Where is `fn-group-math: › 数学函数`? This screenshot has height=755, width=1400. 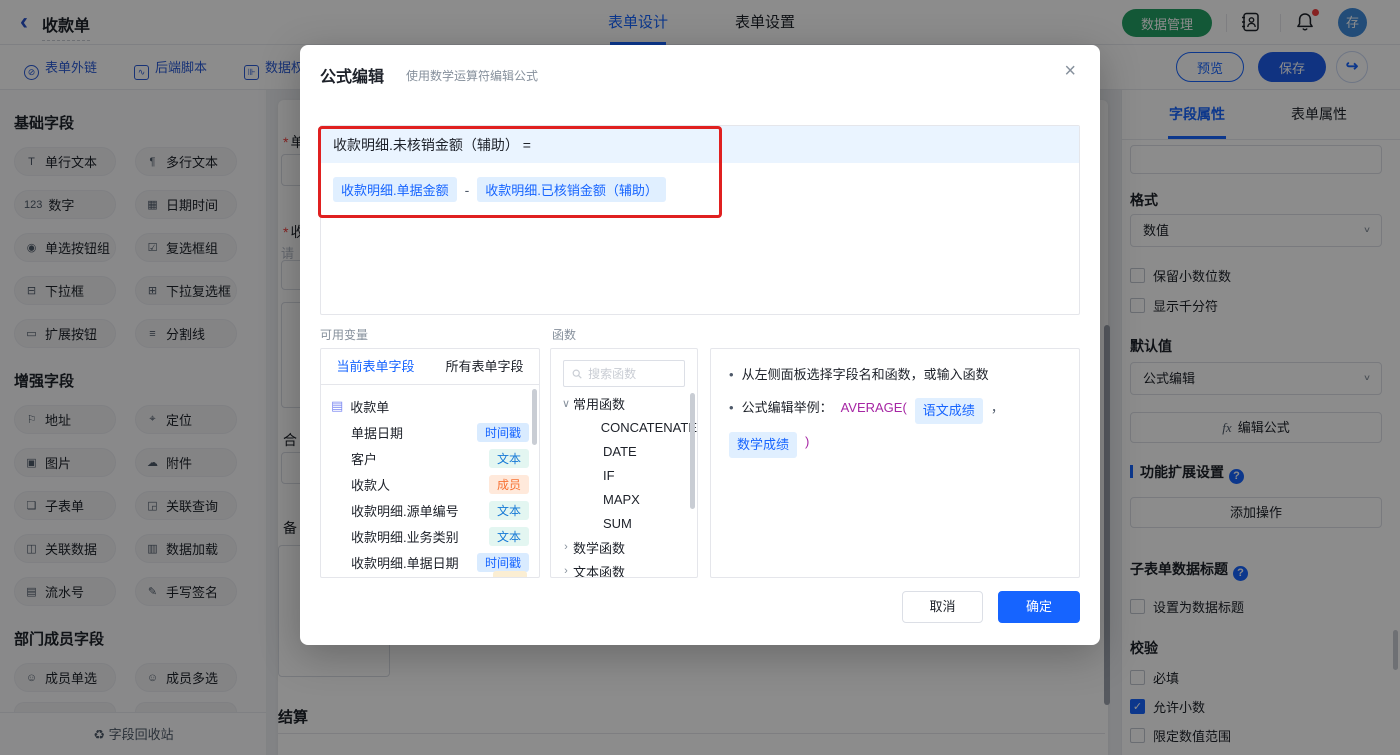
fn-group-math: › 数学函数 is located at coordinates (624, 547).